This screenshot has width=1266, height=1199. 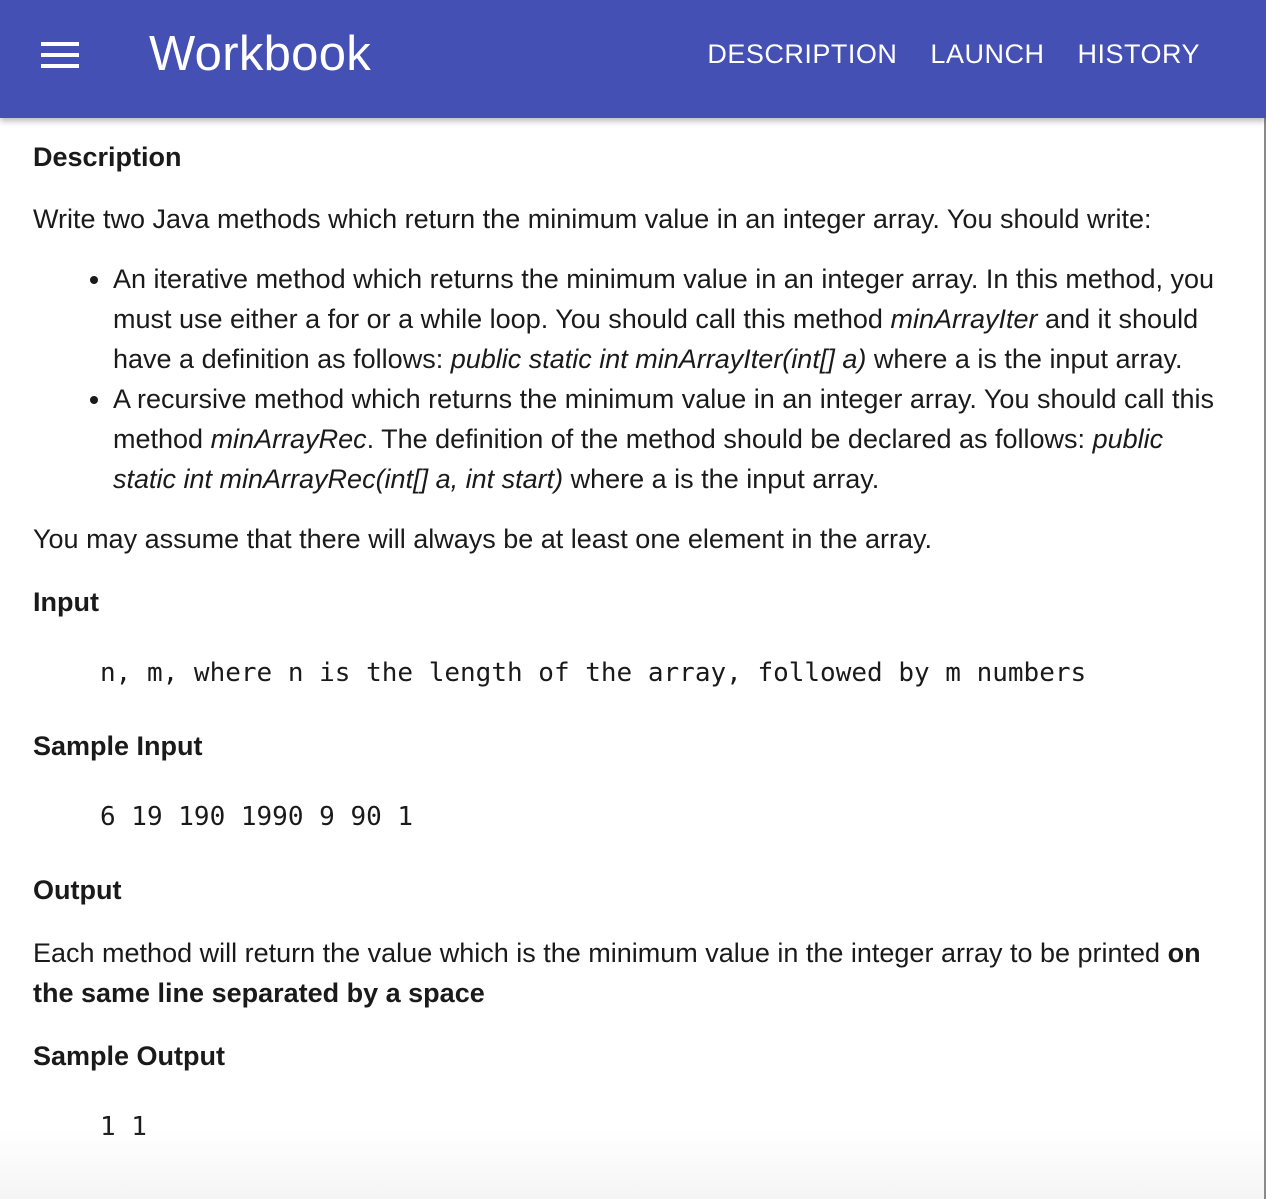 What do you see at coordinates (77, 890) in the screenshot?
I see `output-heading: Output` at bounding box center [77, 890].